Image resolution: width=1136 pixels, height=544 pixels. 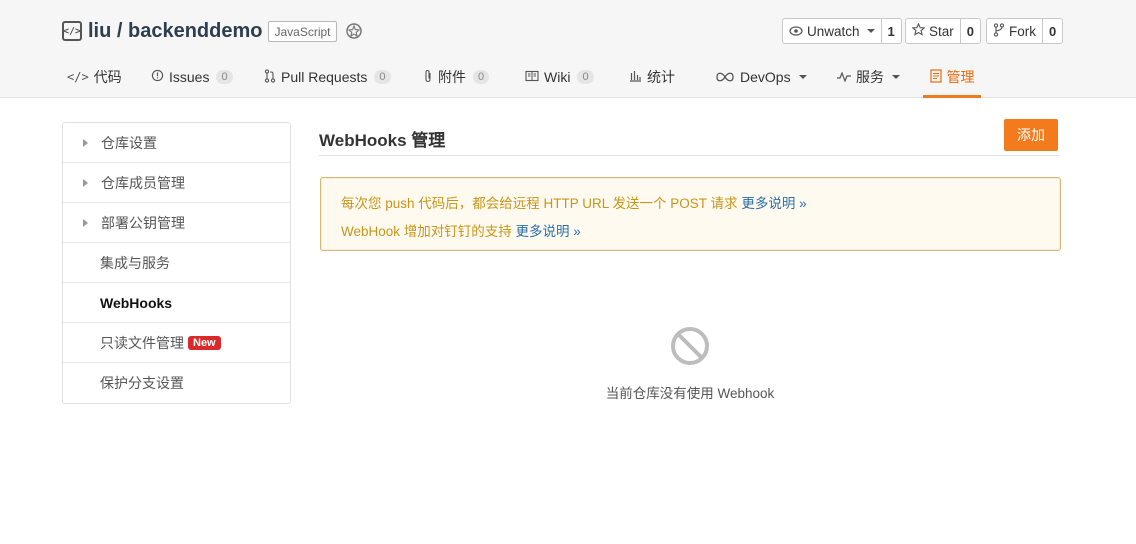 I want to click on sidebar-item-label: 仓库设置, so click(x=129, y=142).